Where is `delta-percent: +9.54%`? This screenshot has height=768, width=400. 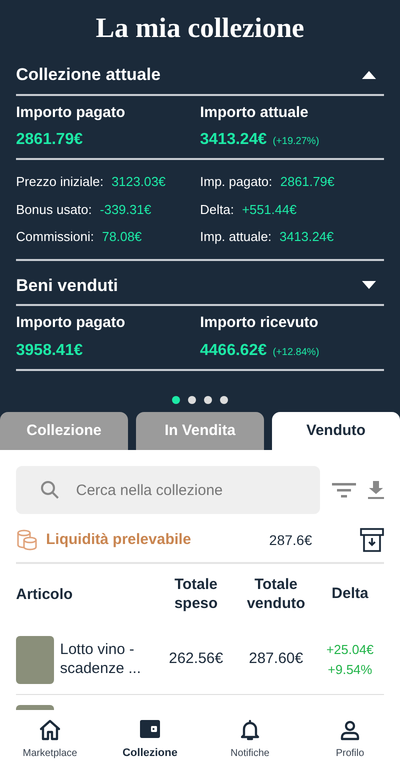 delta-percent: +9.54% is located at coordinates (350, 669).